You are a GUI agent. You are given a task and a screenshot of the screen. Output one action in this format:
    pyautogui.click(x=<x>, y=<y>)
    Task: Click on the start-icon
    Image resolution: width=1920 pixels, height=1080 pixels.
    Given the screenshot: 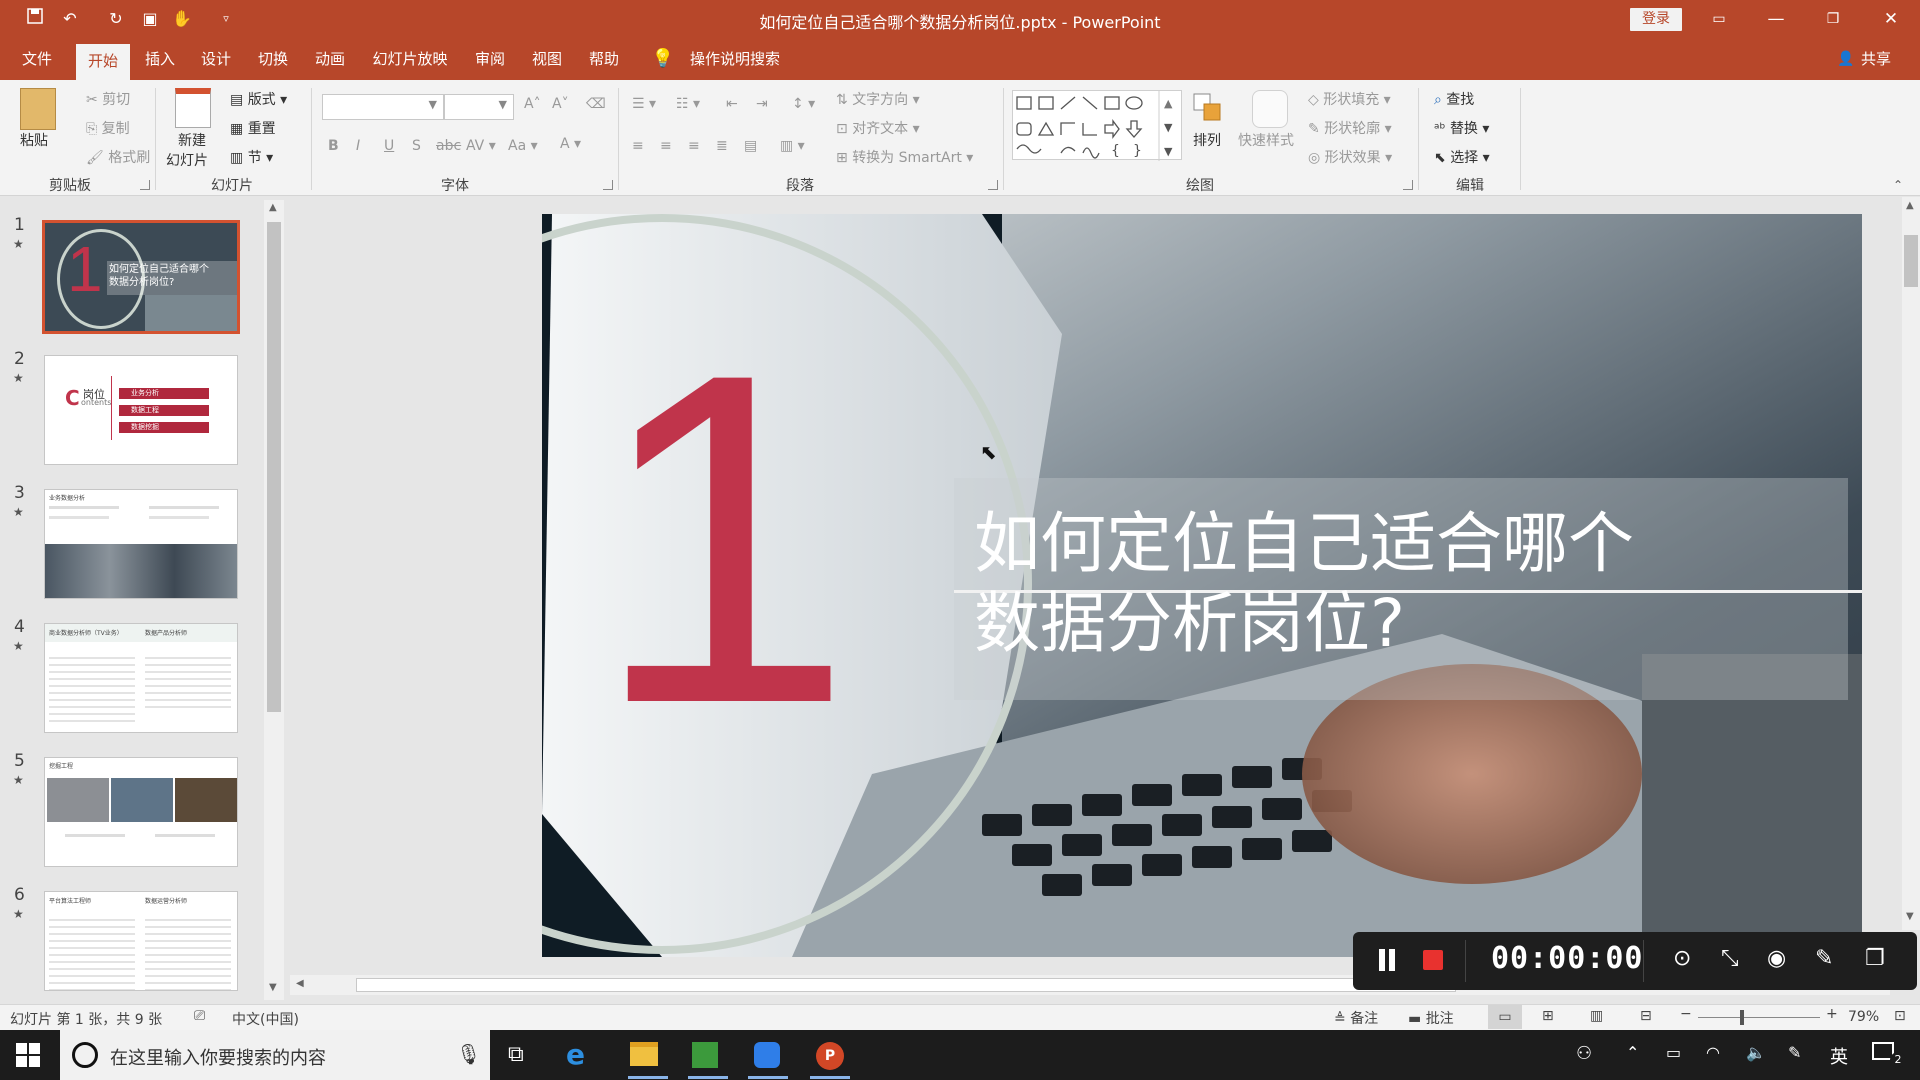 What is the action you would take?
    pyautogui.click(x=28, y=1057)
    